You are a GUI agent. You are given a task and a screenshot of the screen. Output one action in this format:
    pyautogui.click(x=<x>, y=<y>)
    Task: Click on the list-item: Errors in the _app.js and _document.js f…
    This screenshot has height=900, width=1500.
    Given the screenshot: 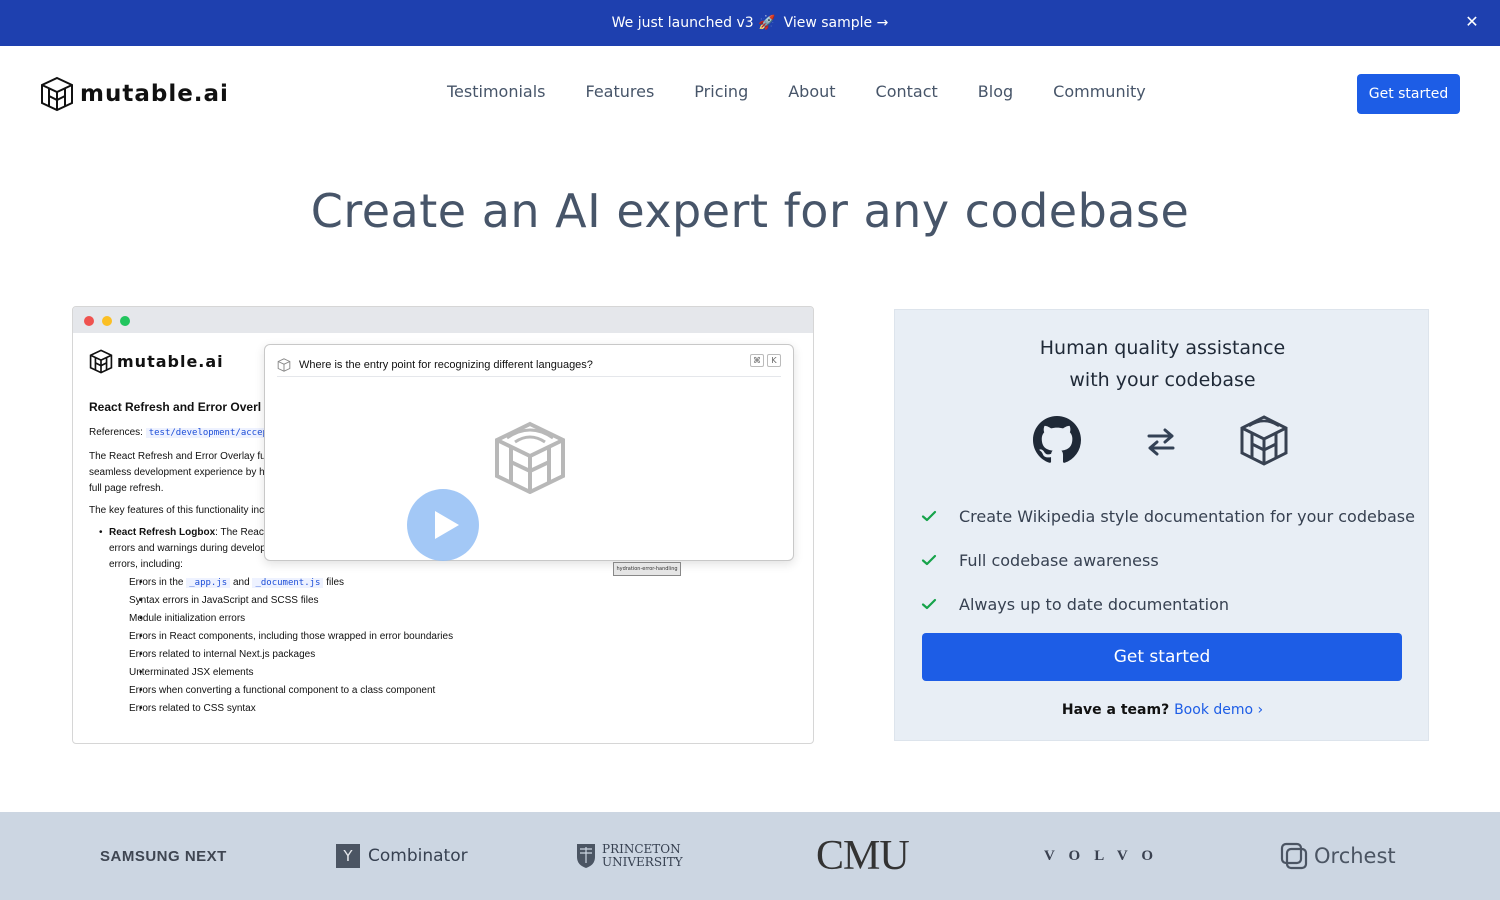 What is the action you would take?
    pyautogui.click(x=449, y=583)
    